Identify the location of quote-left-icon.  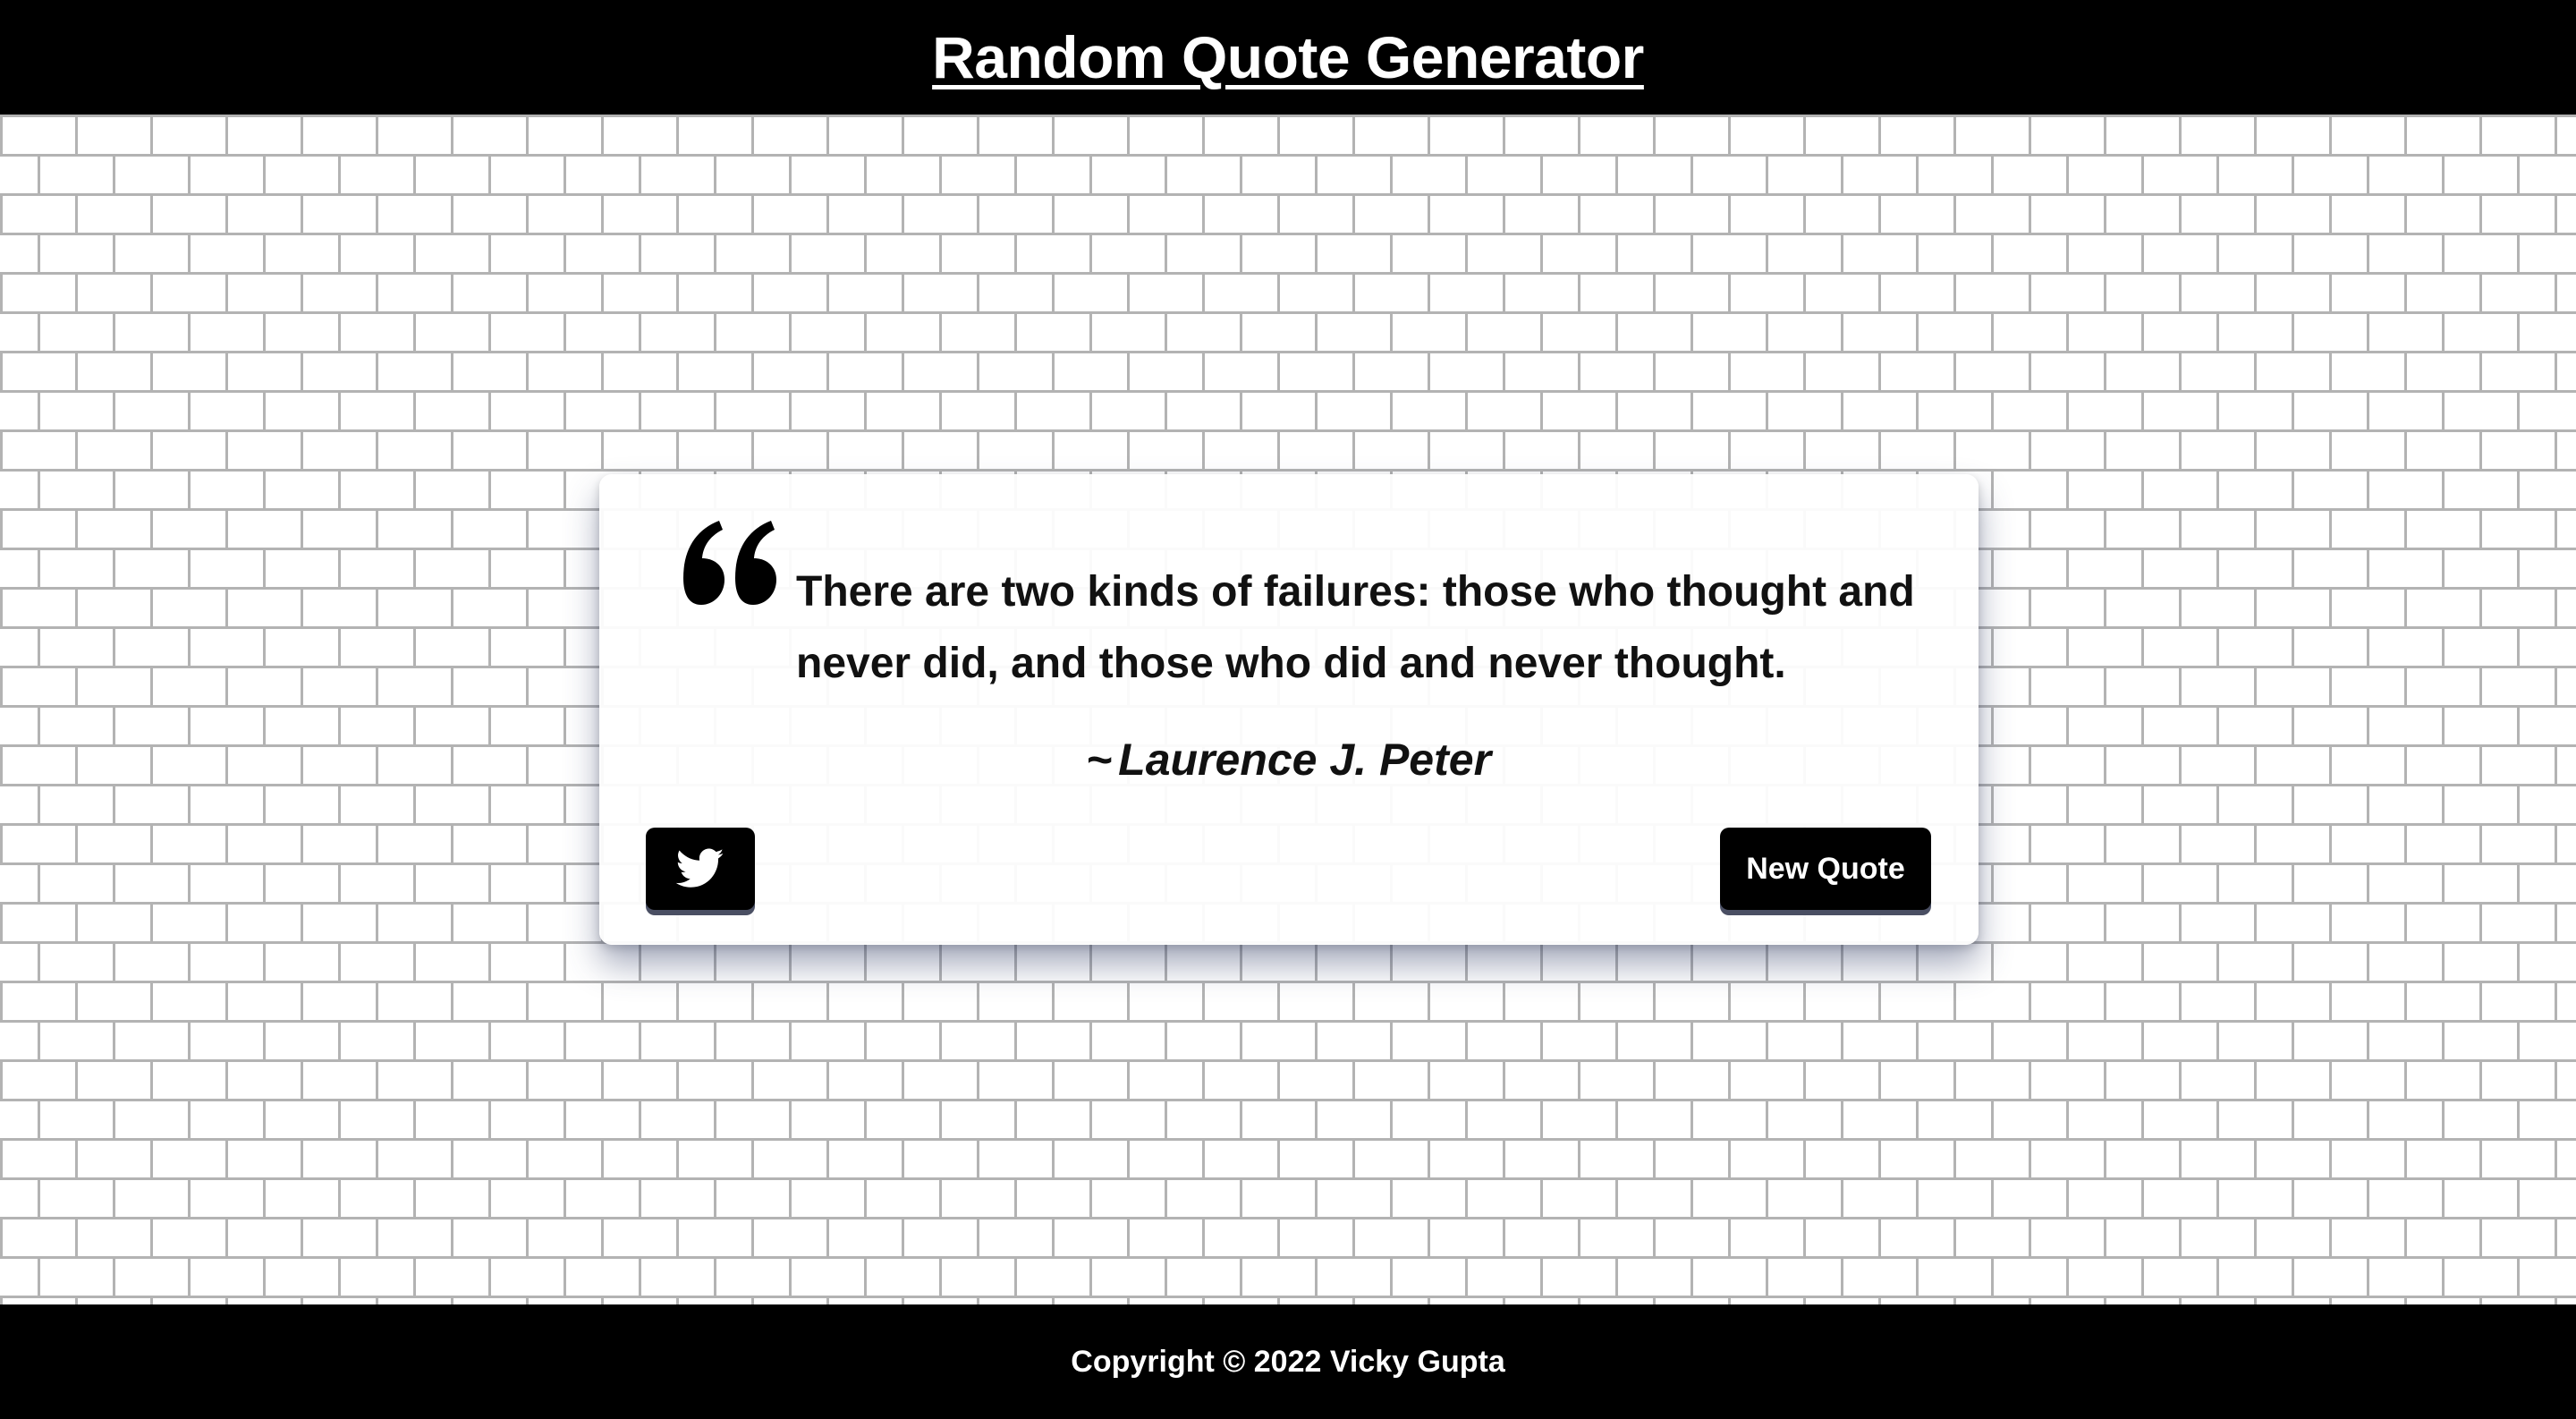
(729, 563).